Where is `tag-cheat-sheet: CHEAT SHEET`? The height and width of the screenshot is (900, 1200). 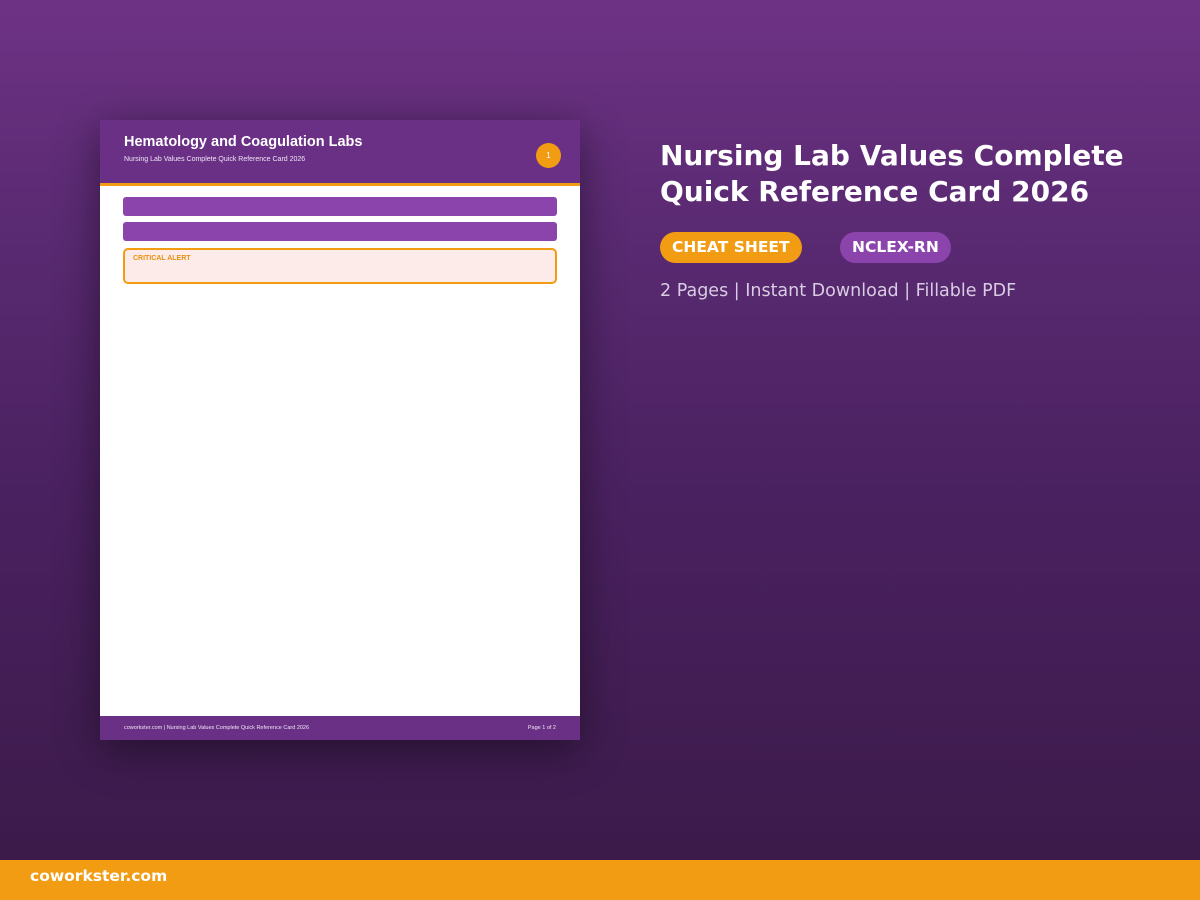
tag-cheat-sheet: CHEAT SHEET is located at coordinates (731, 247).